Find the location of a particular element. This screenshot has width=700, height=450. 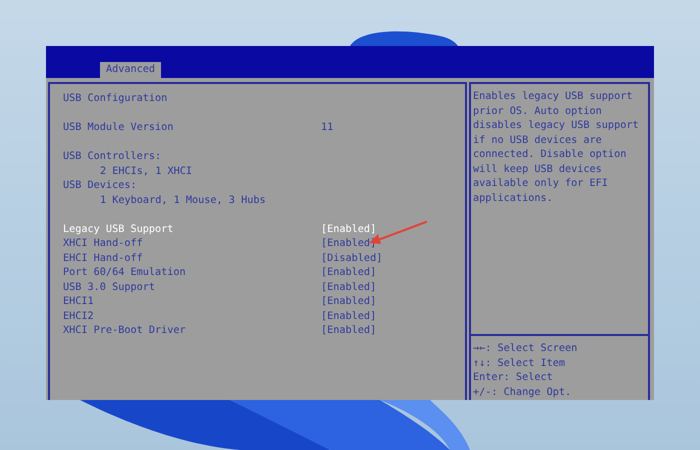

field-label: USB Devices: is located at coordinates (100, 186).